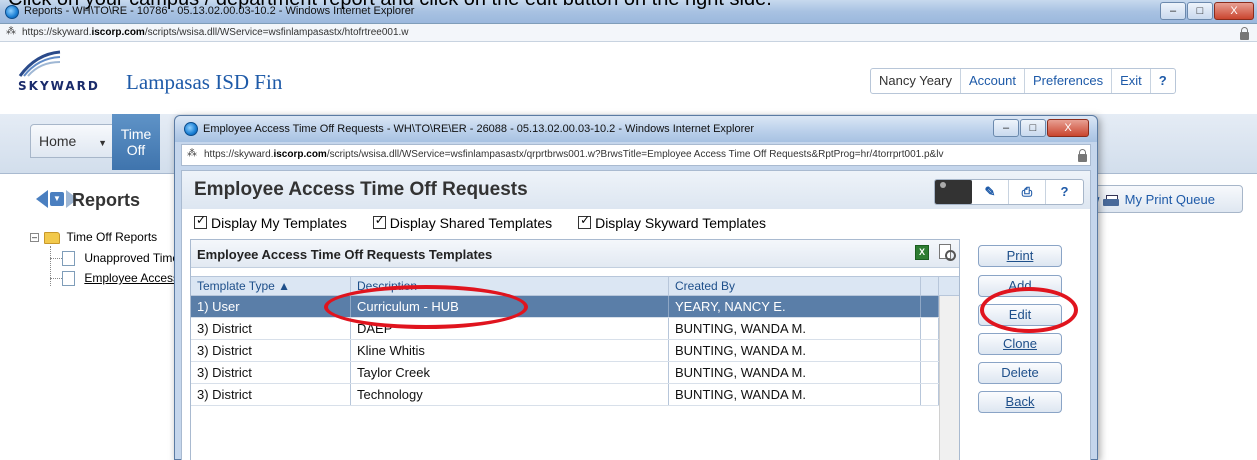 The height and width of the screenshot is (460, 1257). I want to click on nav-time-off-line2: Off, so click(136, 150).